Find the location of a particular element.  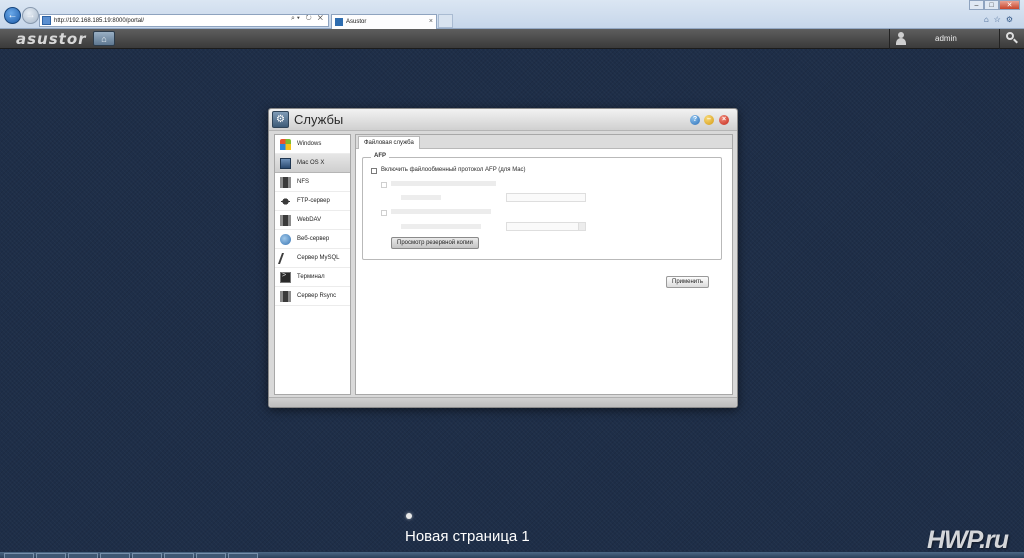

mysql-icon is located at coordinates (285, 258).